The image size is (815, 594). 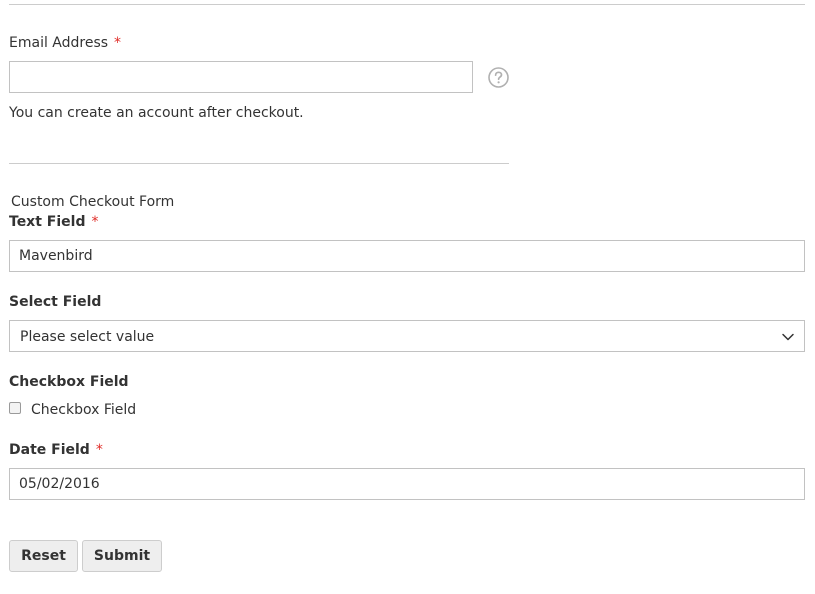 What do you see at coordinates (43, 556) in the screenshot?
I see `reset-button: Reset` at bounding box center [43, 556].